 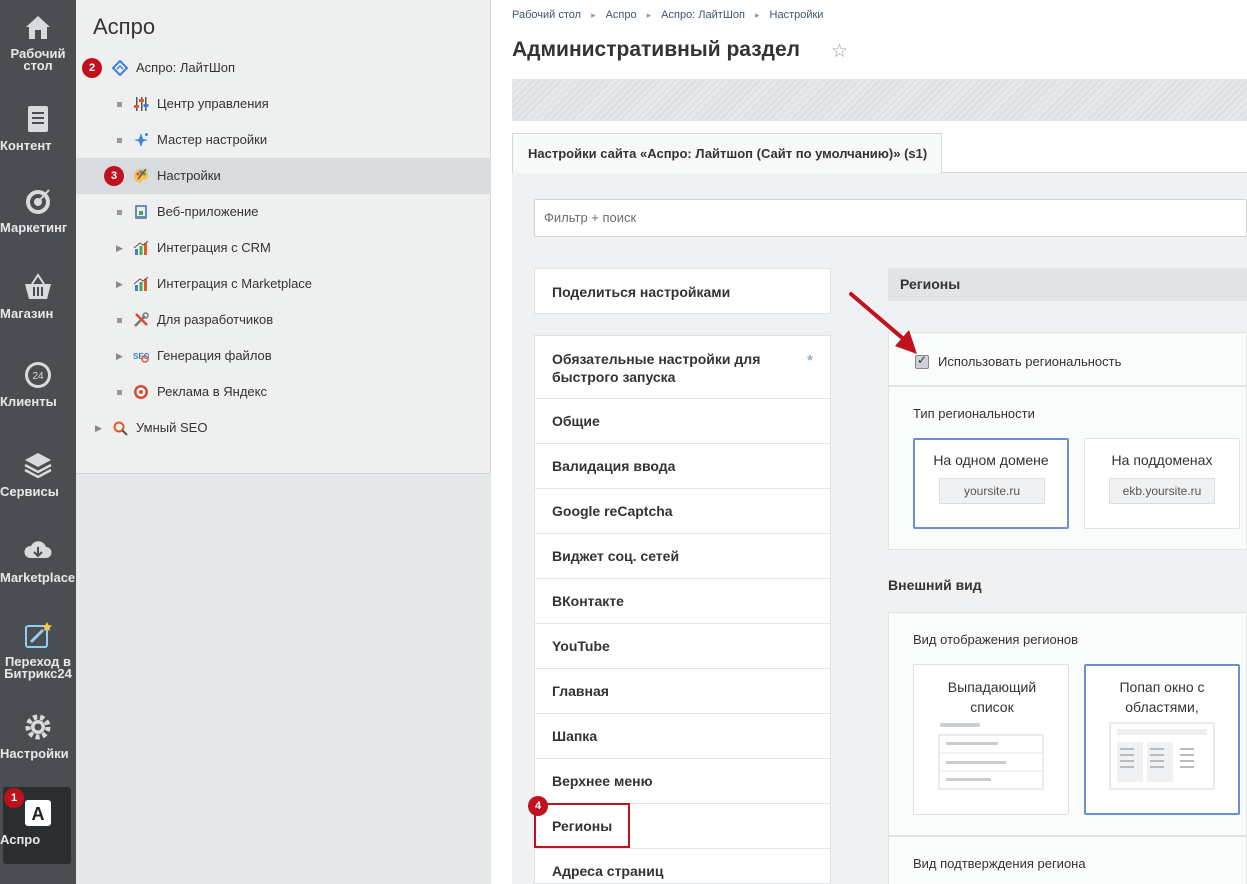 What do you see at coordinates (682, 691) in the screenshot?
I see `section-main: Главная` at bounding box center [682, 691].